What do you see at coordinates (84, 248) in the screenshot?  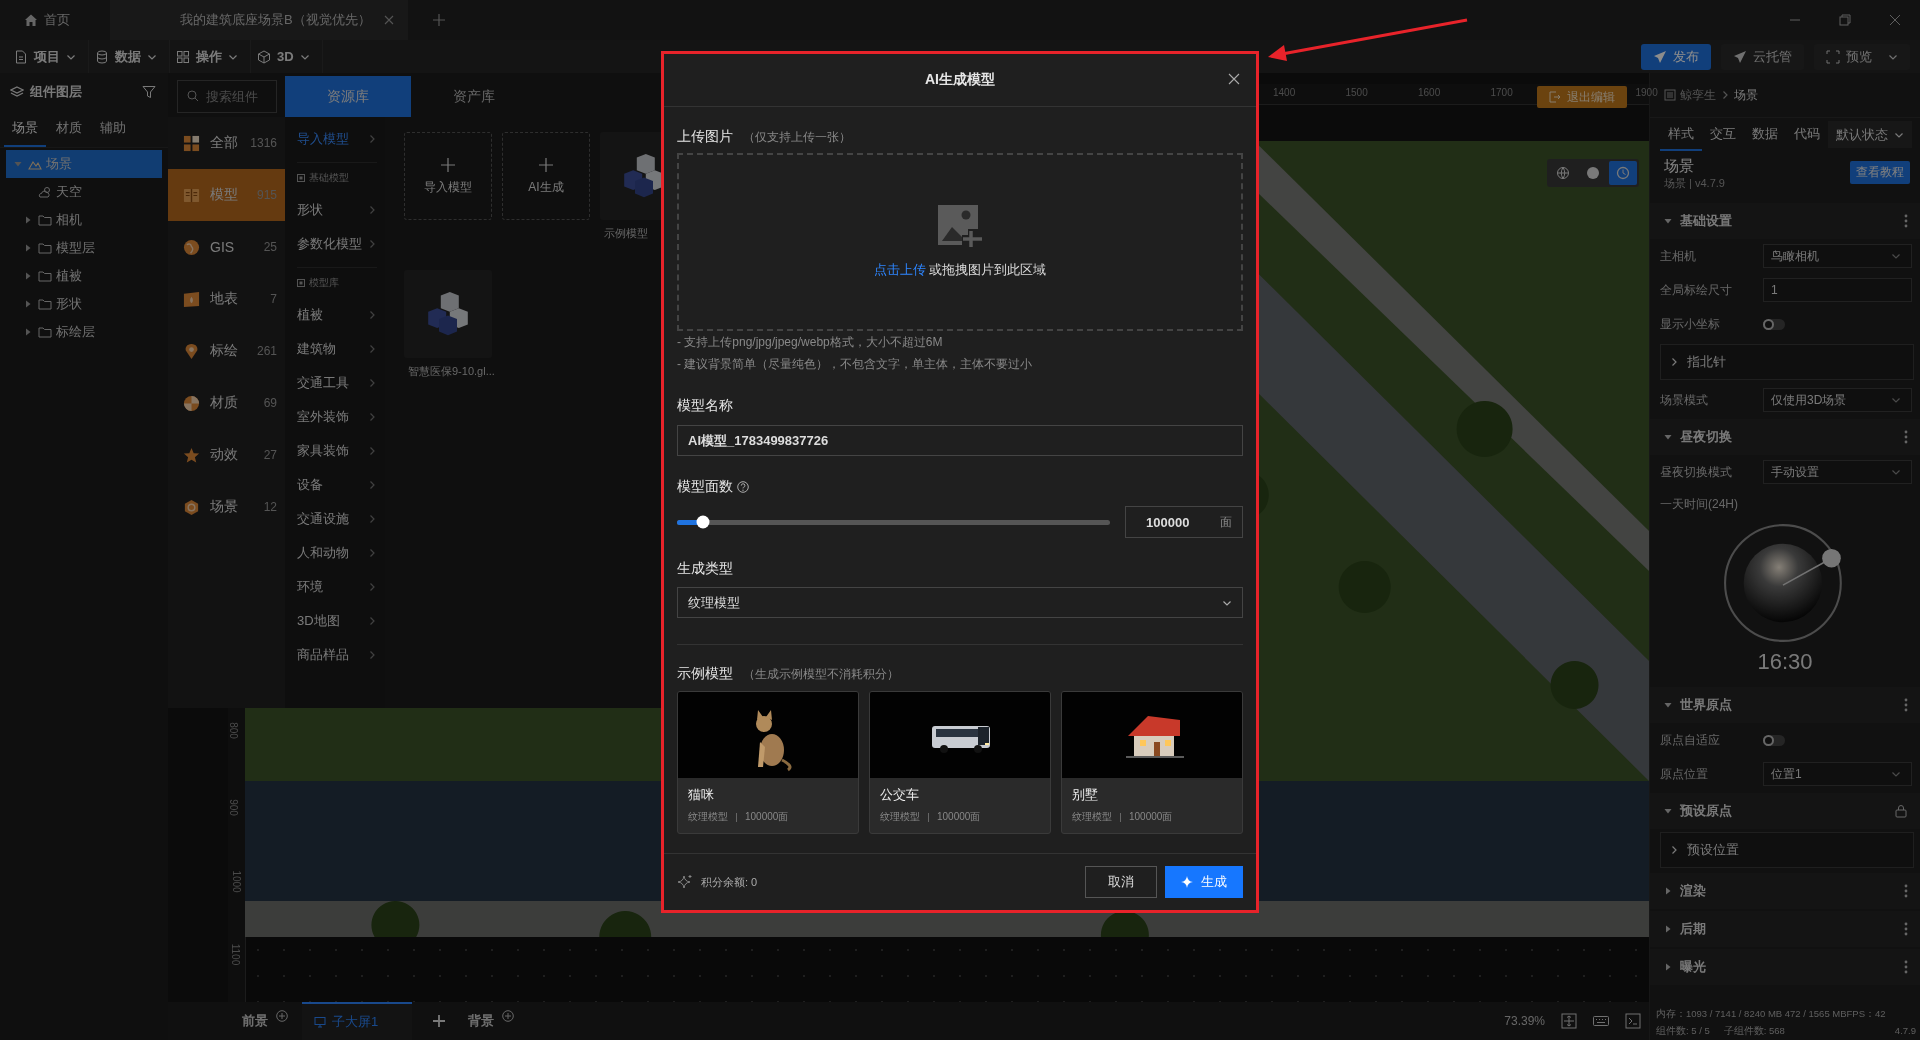 I see `tree-item: 模型层` at bounding box center [84, 248].